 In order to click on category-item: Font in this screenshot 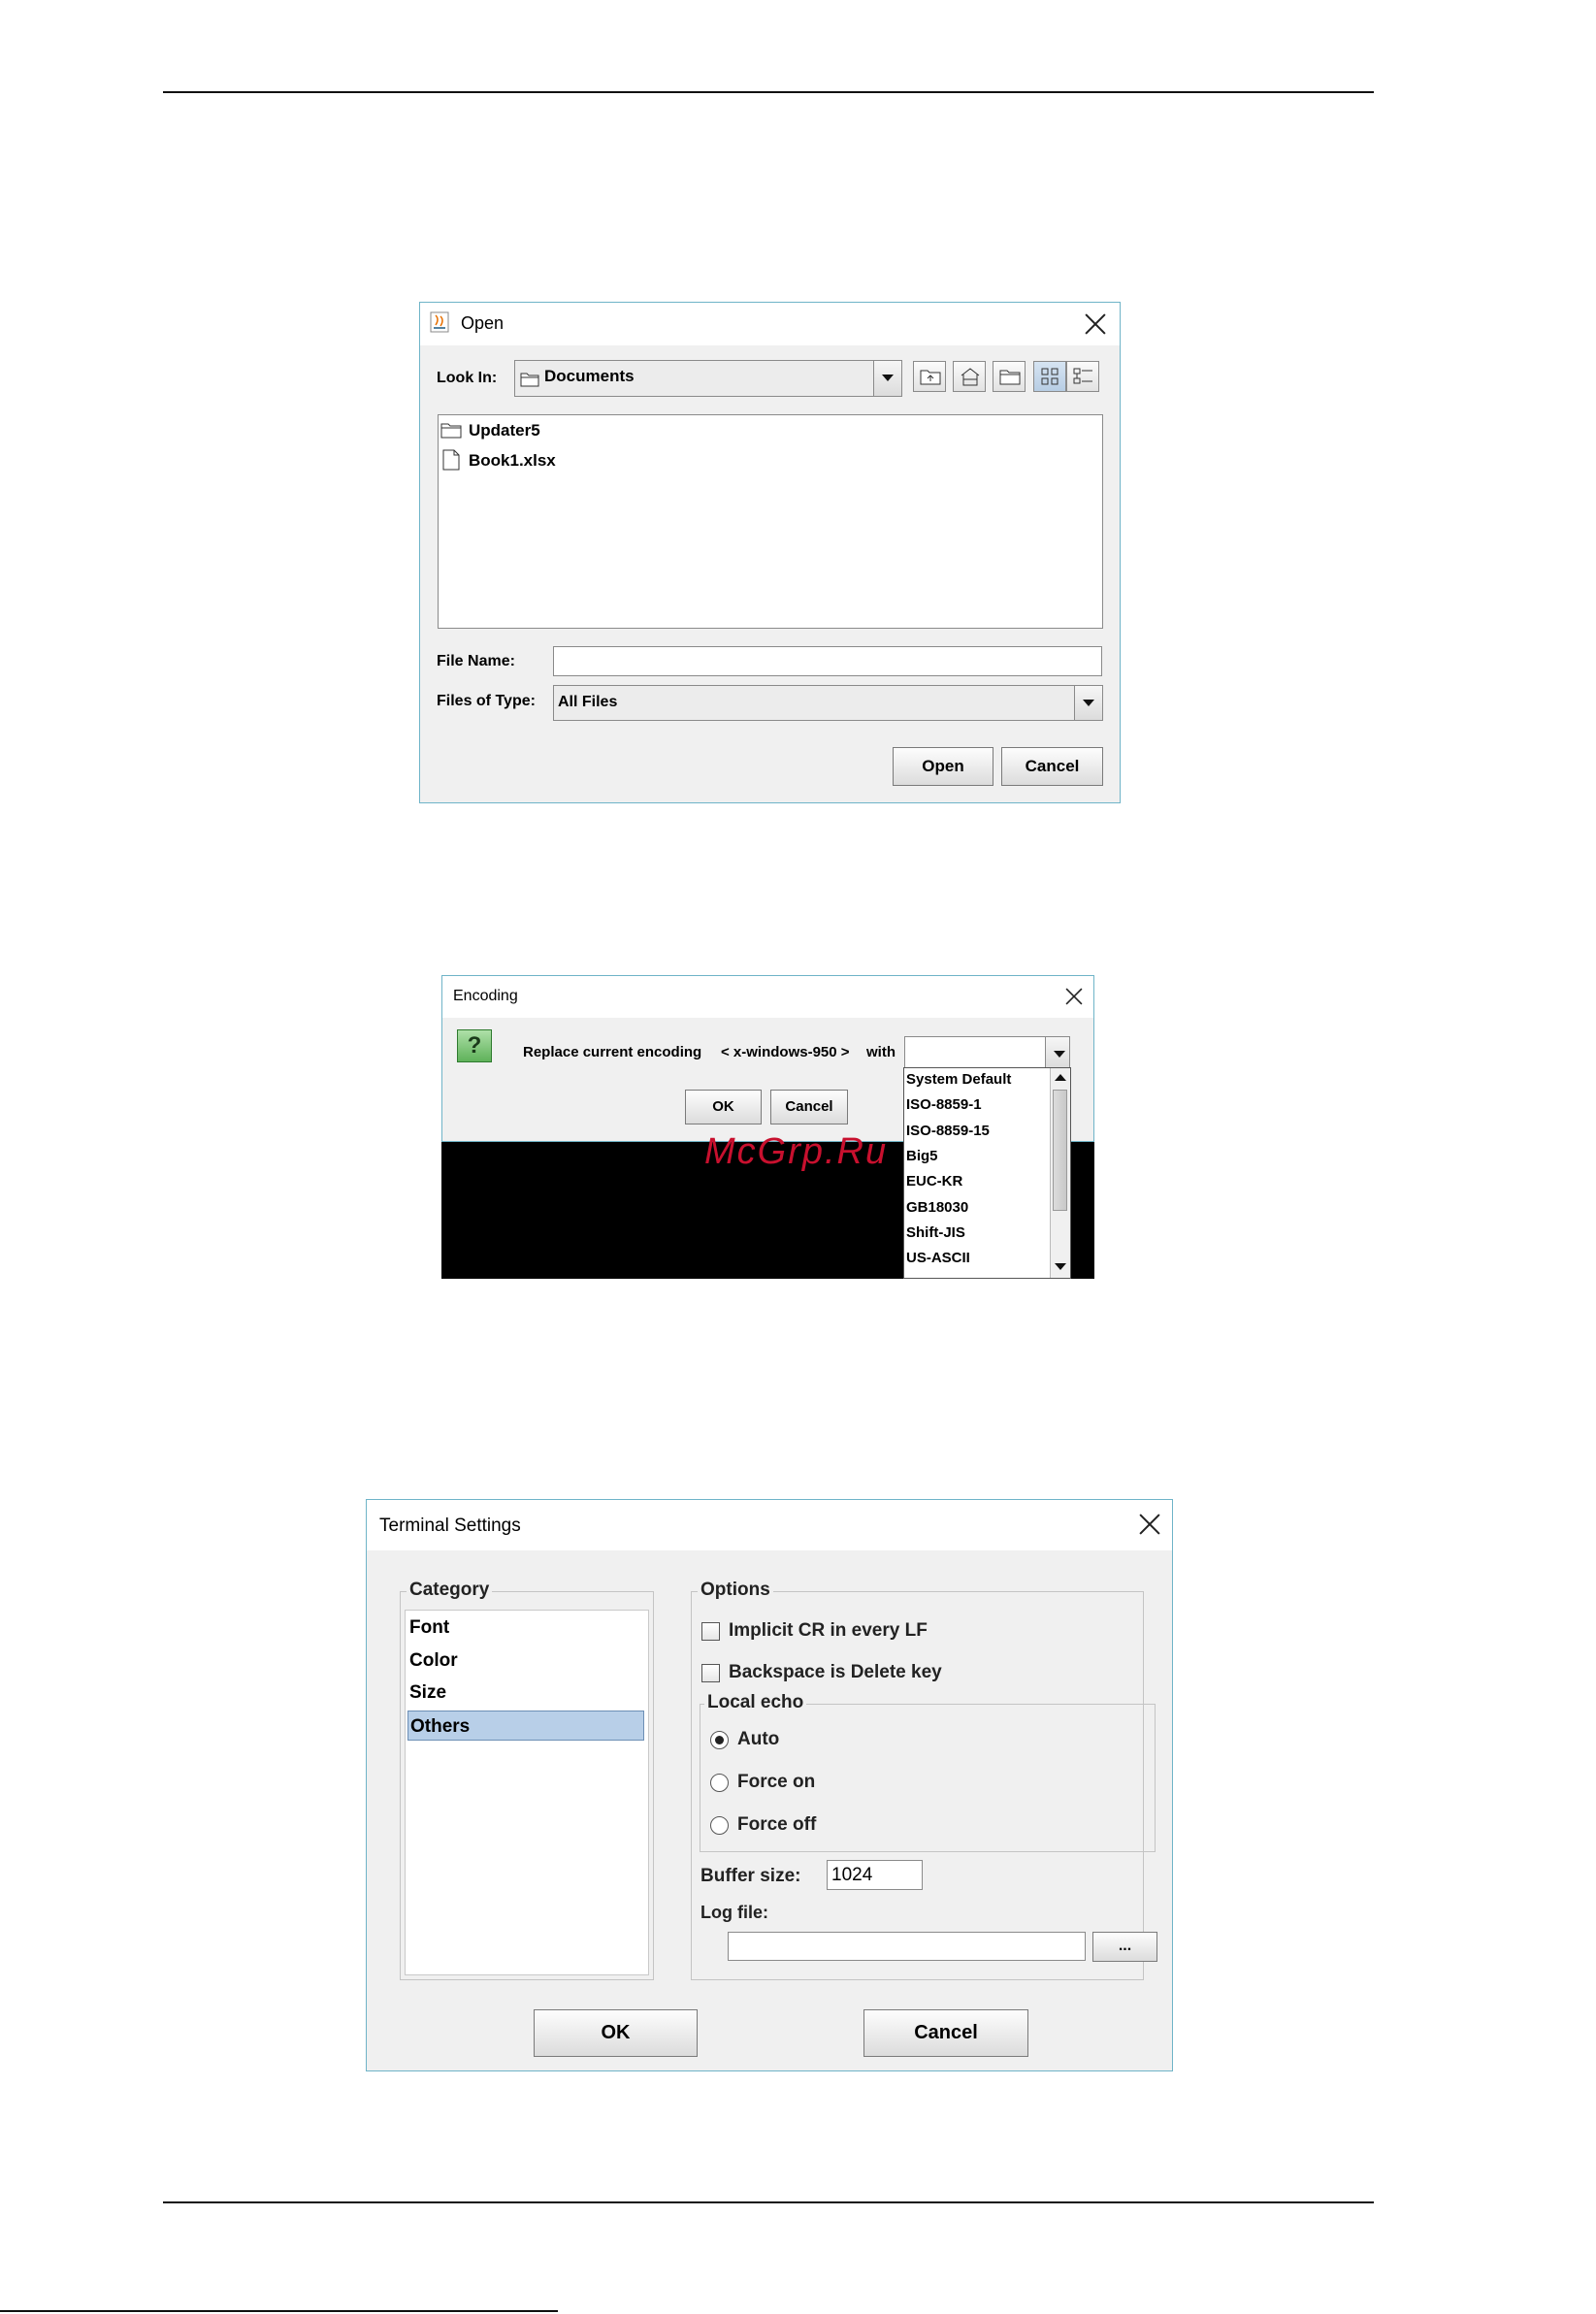, I will do `click(525, 1628)`.